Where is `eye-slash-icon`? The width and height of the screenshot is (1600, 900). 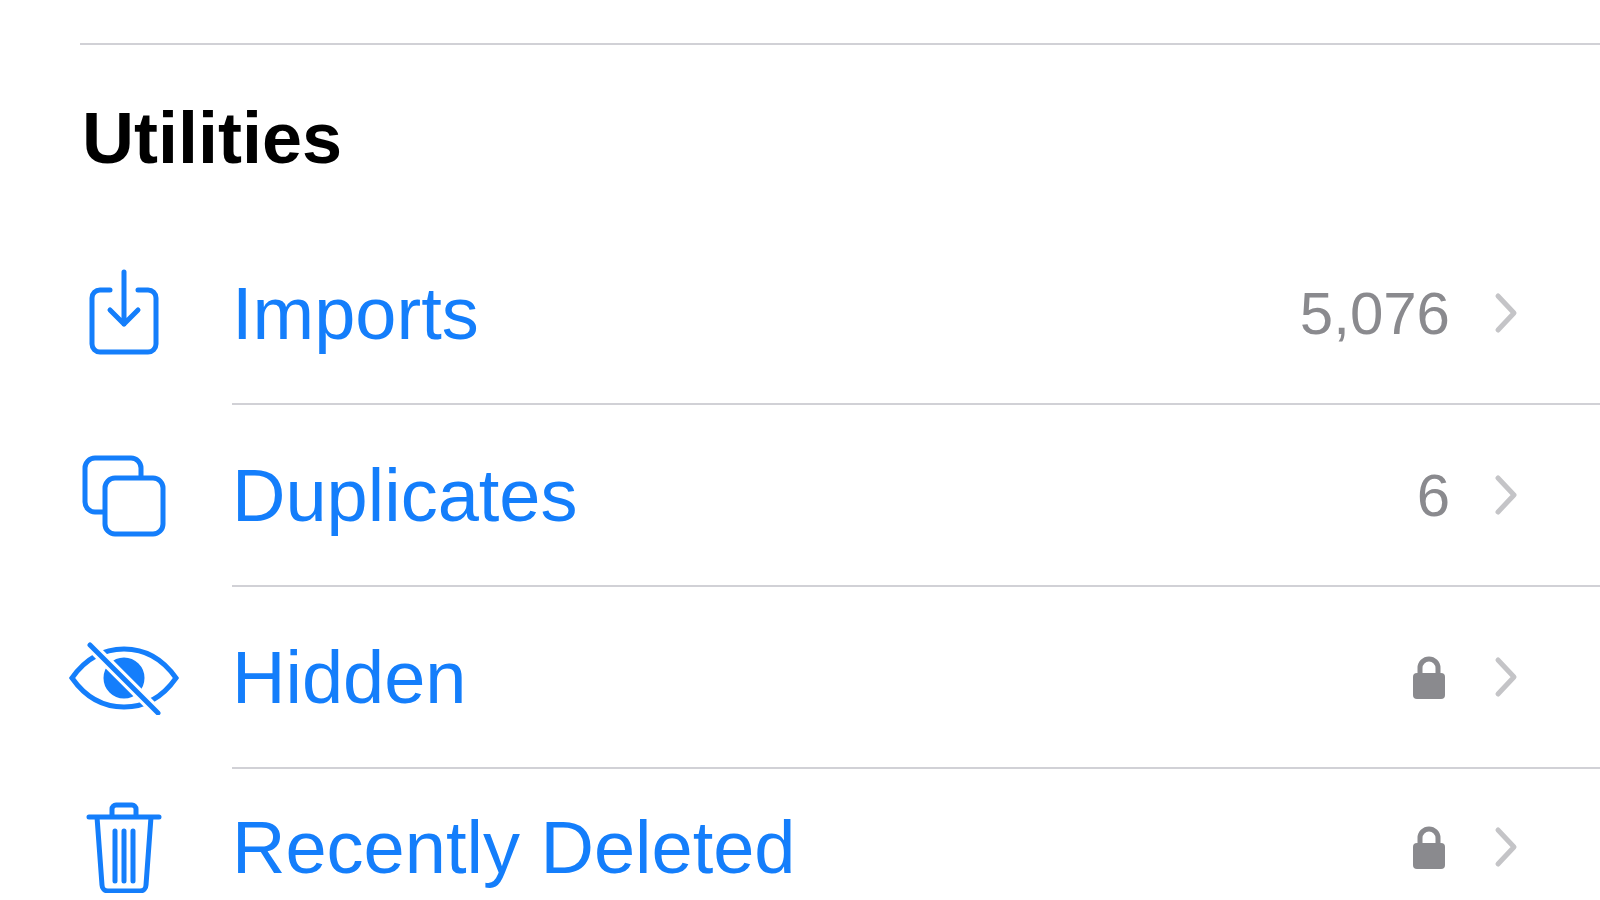 eye-slash-icon is located at coordinates (124, 678).